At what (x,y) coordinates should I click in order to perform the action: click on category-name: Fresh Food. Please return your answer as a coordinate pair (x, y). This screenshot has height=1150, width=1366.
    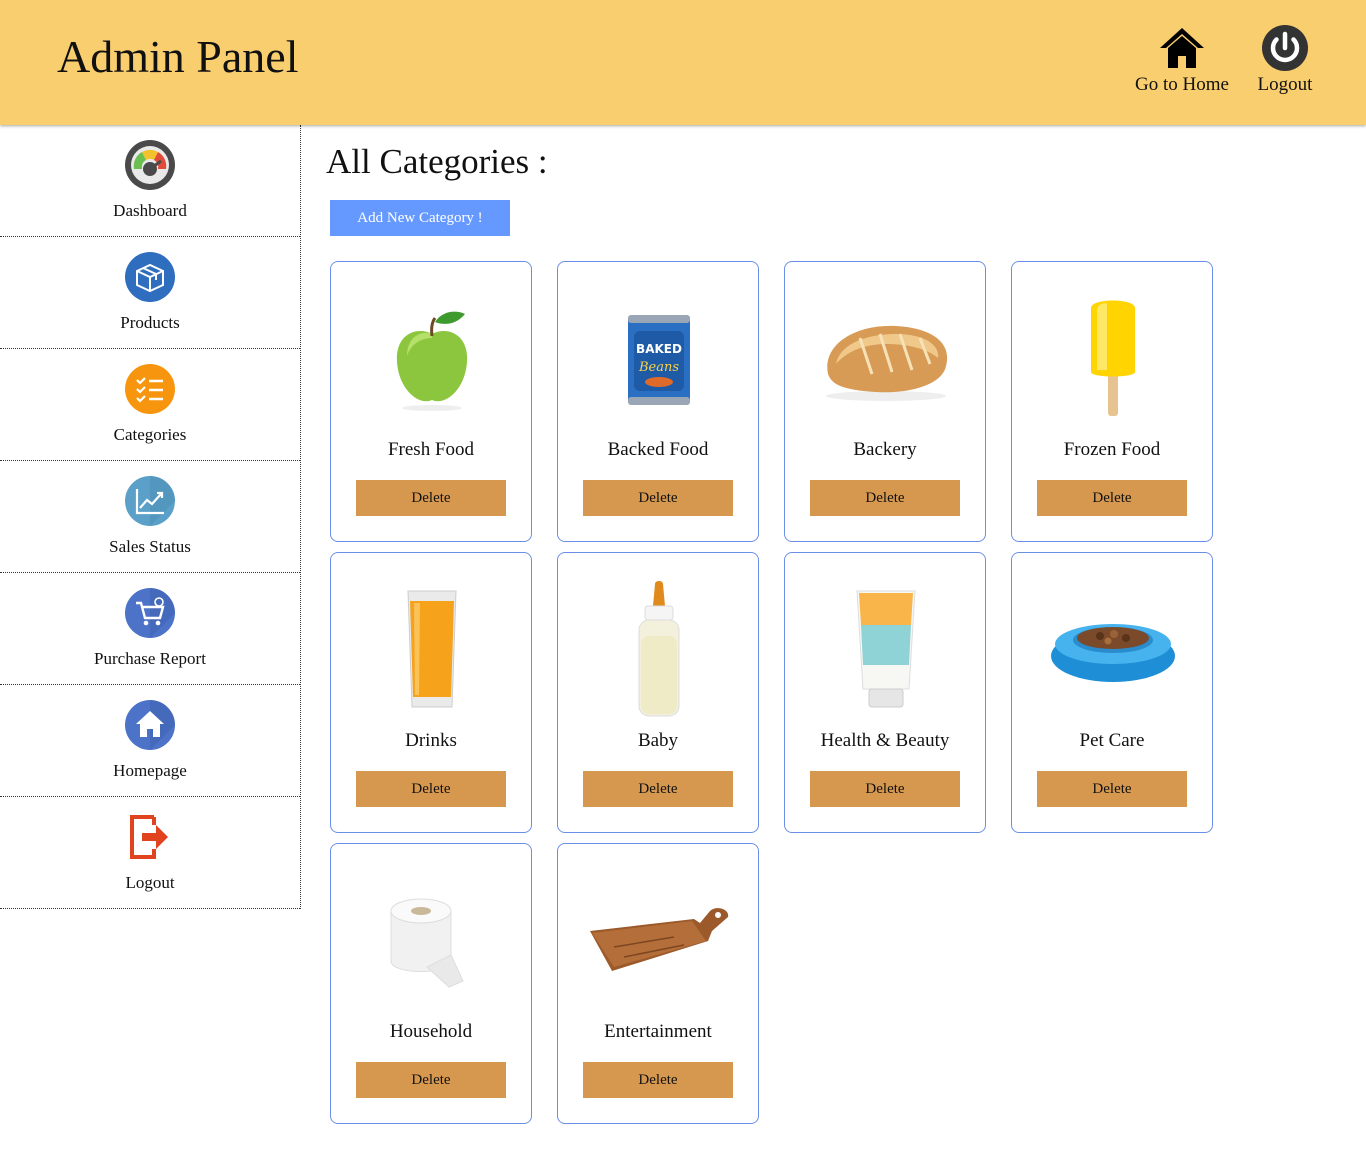
    Looking at the image, I should click on (431, 449).